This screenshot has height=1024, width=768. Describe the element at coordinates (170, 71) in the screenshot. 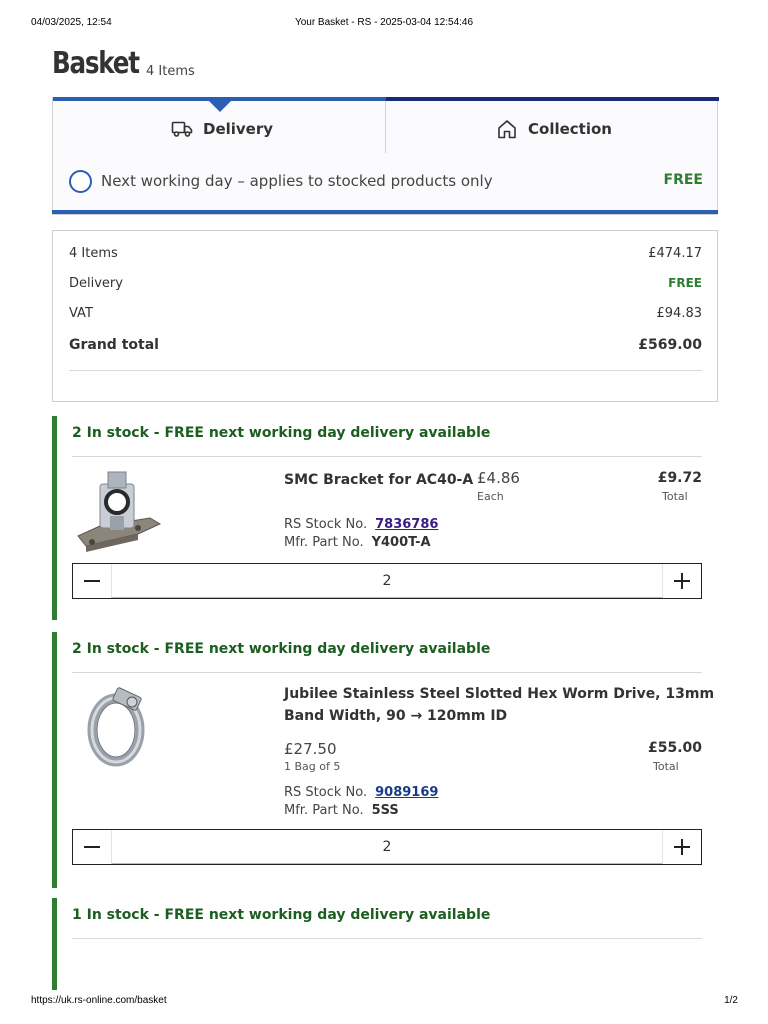

I see `basket-item-count: 4 Items` at that location.